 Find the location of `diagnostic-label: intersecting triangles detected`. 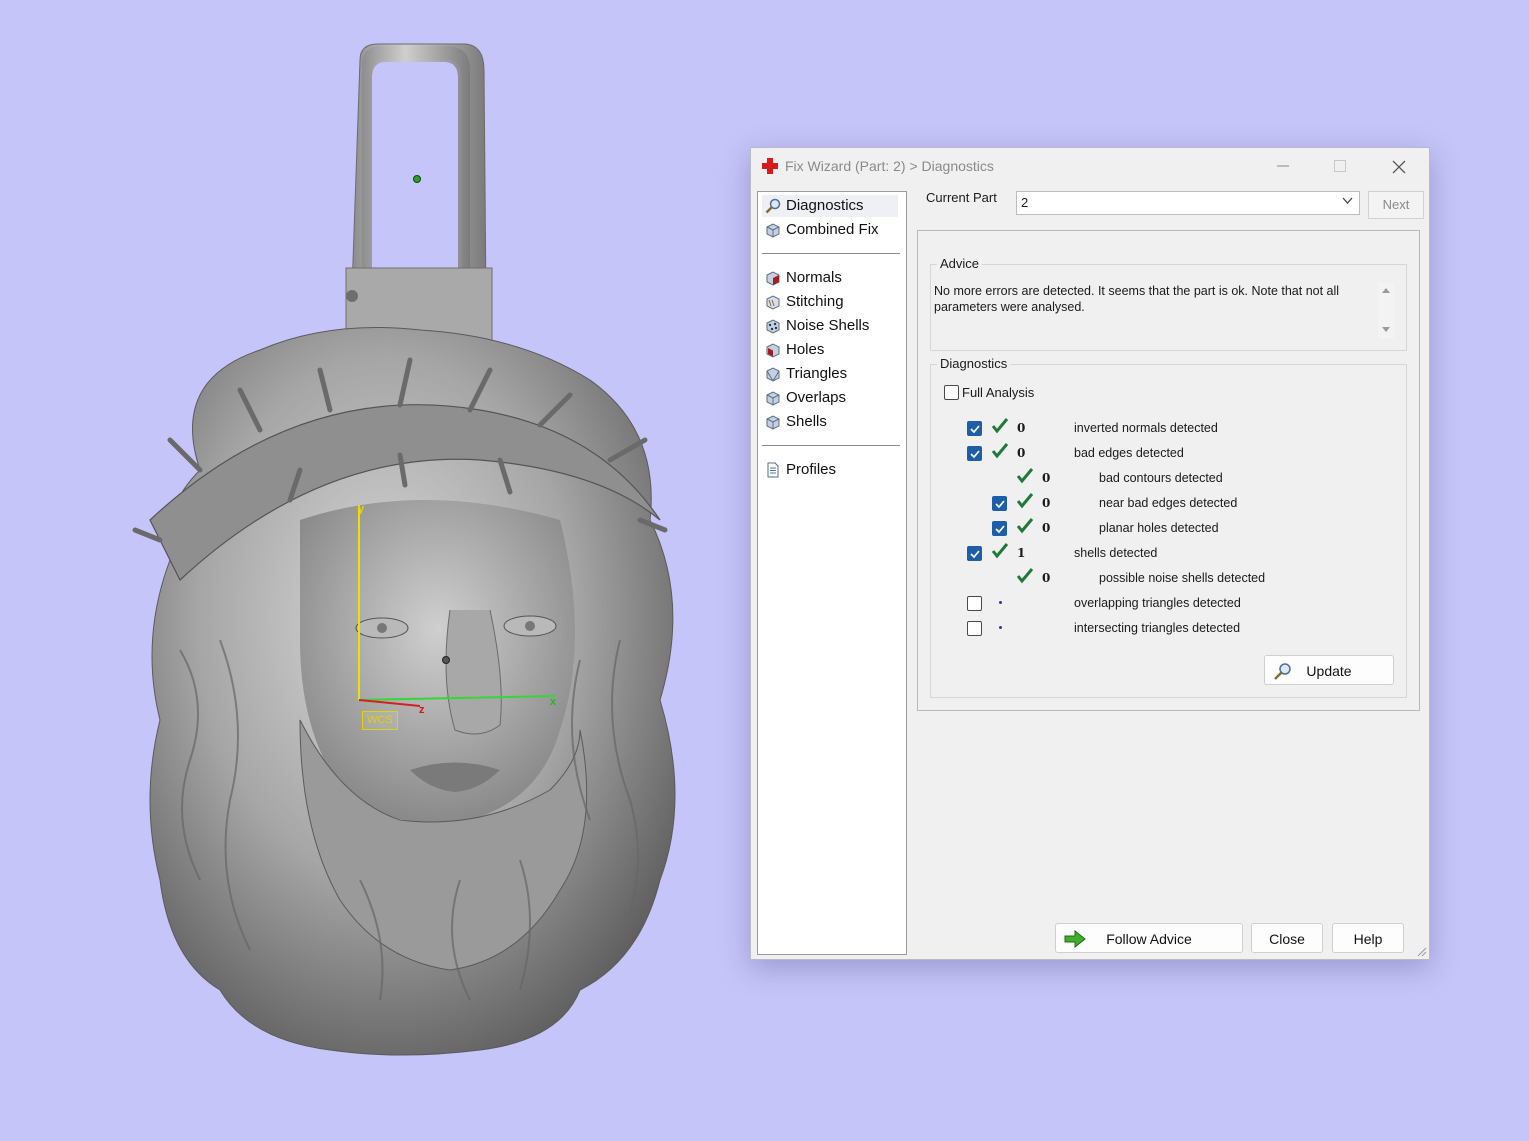

diagnostic-label: intersecting triangles detected is located at coordinates (1157, 628).